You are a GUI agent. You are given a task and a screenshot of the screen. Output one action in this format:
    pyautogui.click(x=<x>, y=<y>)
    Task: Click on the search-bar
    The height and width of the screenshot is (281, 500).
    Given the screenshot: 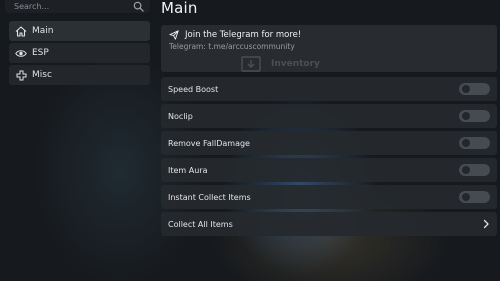 What is the action you would take?
    pyautogui.click(x=77, y=6)
    